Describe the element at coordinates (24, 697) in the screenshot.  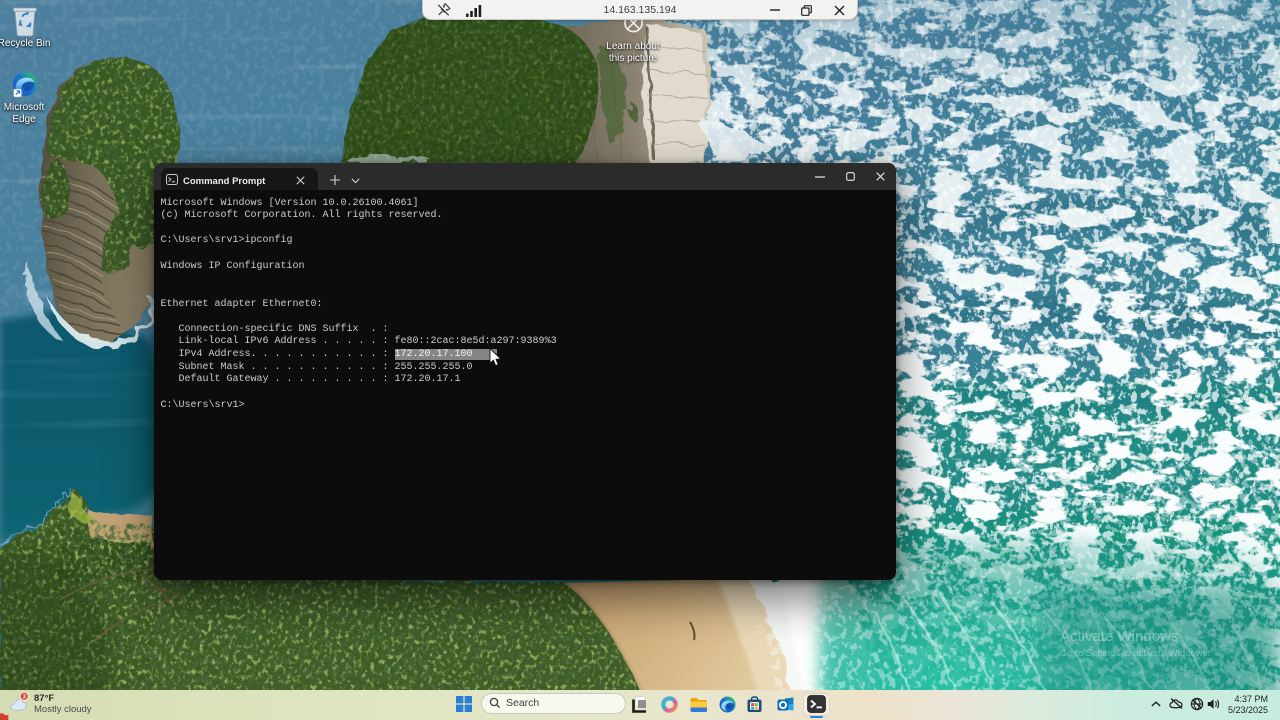
I see `svg-text: 3` at that location.